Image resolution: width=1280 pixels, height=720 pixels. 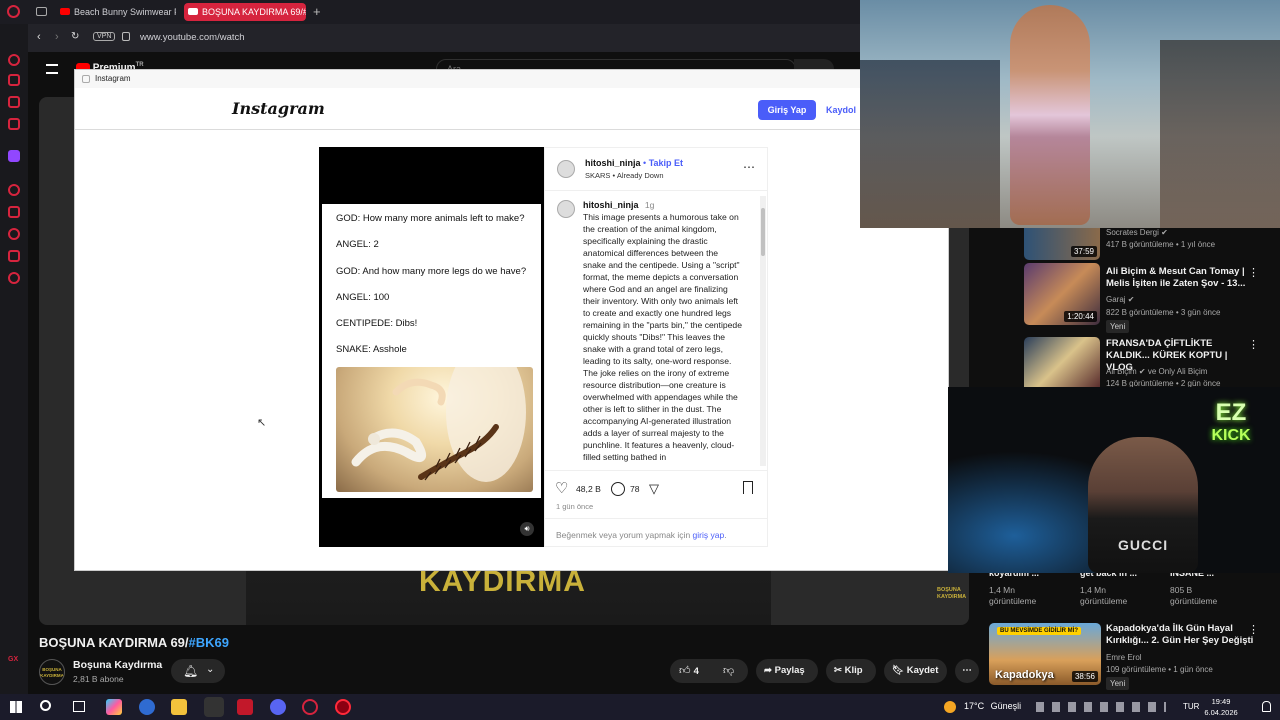 What do you see at coordinates (198, 671) in the screenshot?
I see `notification-bell-button: 🔔︎ ⌄` at bounding box center [198, 671].